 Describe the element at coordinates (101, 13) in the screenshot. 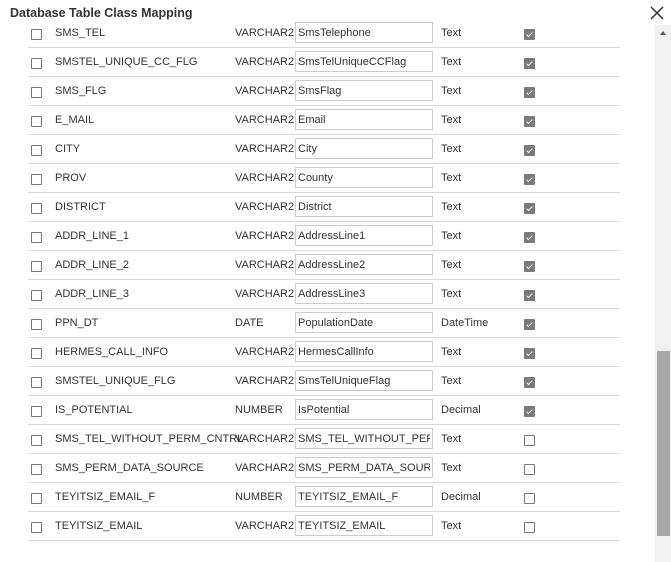

I see `dialog-title: Database Table Class Mapping` at that location.